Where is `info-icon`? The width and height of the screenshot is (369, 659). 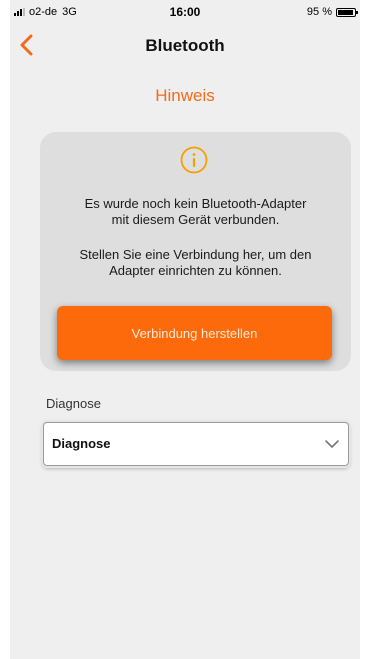
info-icon is located at coordinates (194, 160).